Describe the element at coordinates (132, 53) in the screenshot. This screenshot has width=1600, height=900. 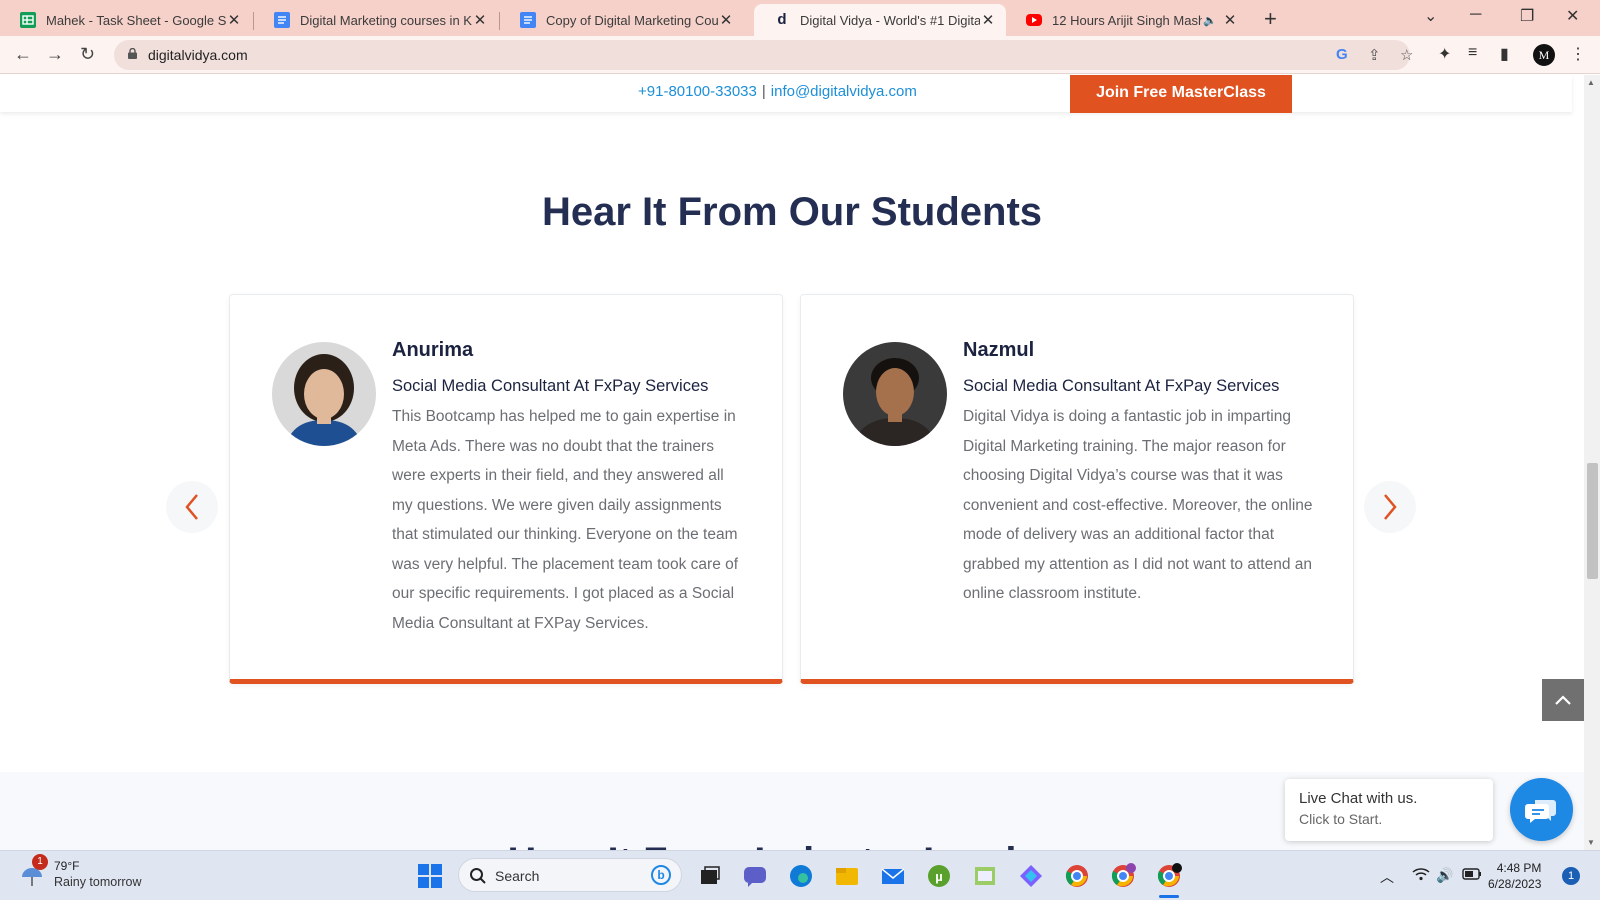
I see `lock-icon` at that location.